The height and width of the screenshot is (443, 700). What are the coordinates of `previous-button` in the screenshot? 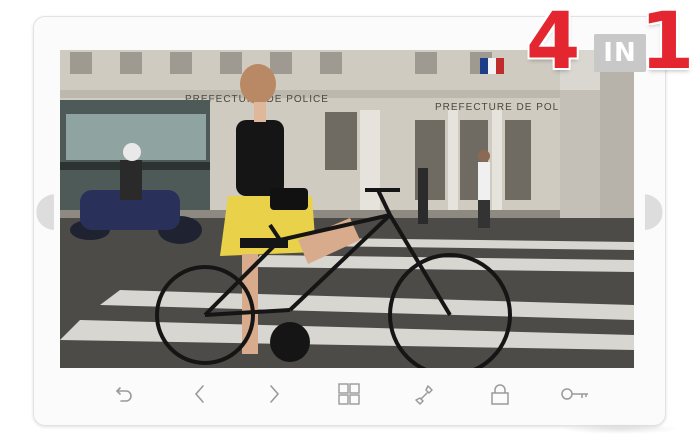 It's located at (200, 394).